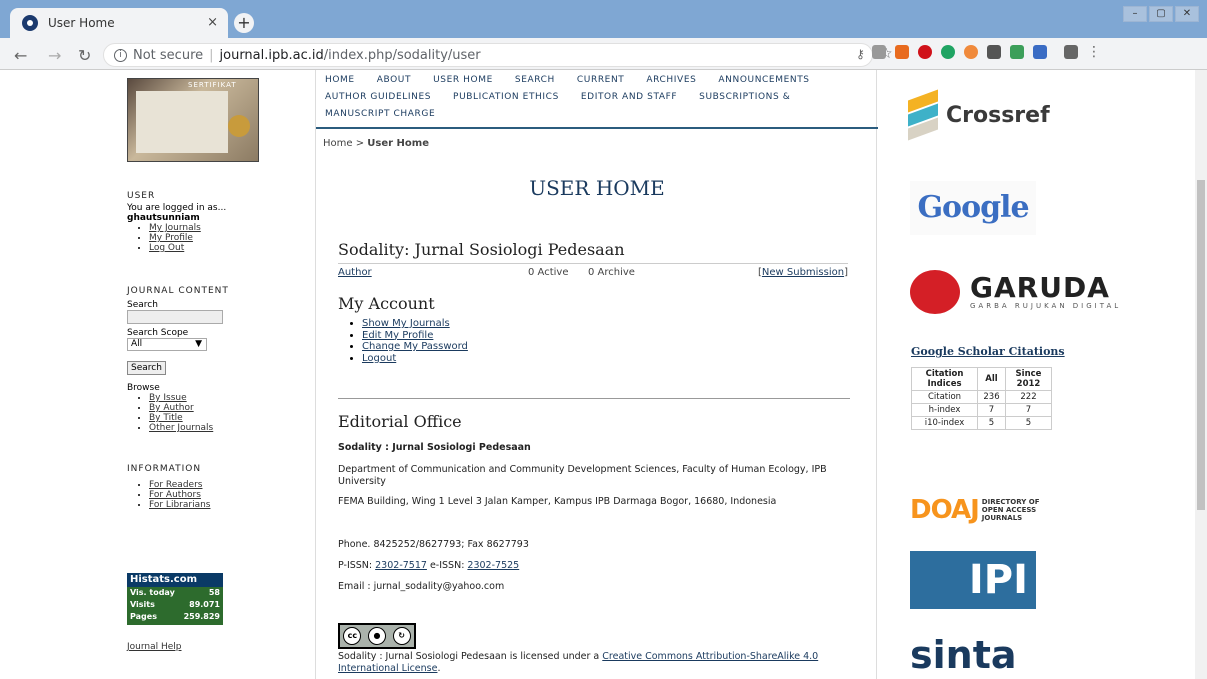 This screenshot has height=679, width=1207. What do you see at coordinates (167, 344) in the screenshot?
I see `search-scope-select: All ▼` at bounding box center [167, 344].